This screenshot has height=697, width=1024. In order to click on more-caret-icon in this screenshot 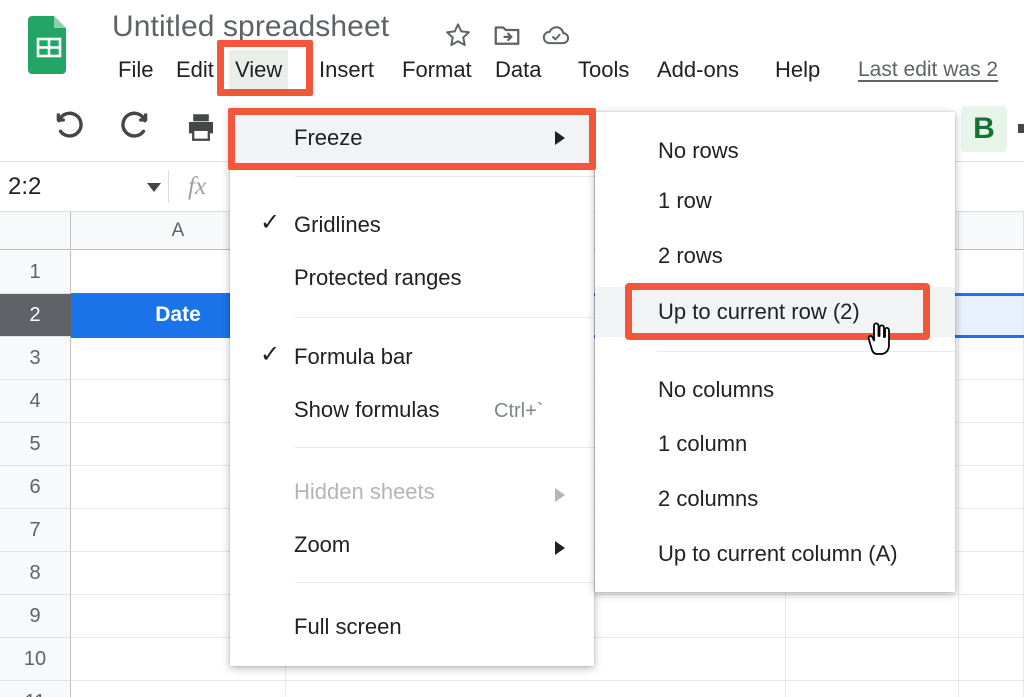, I will do `click(1021, 128)`.